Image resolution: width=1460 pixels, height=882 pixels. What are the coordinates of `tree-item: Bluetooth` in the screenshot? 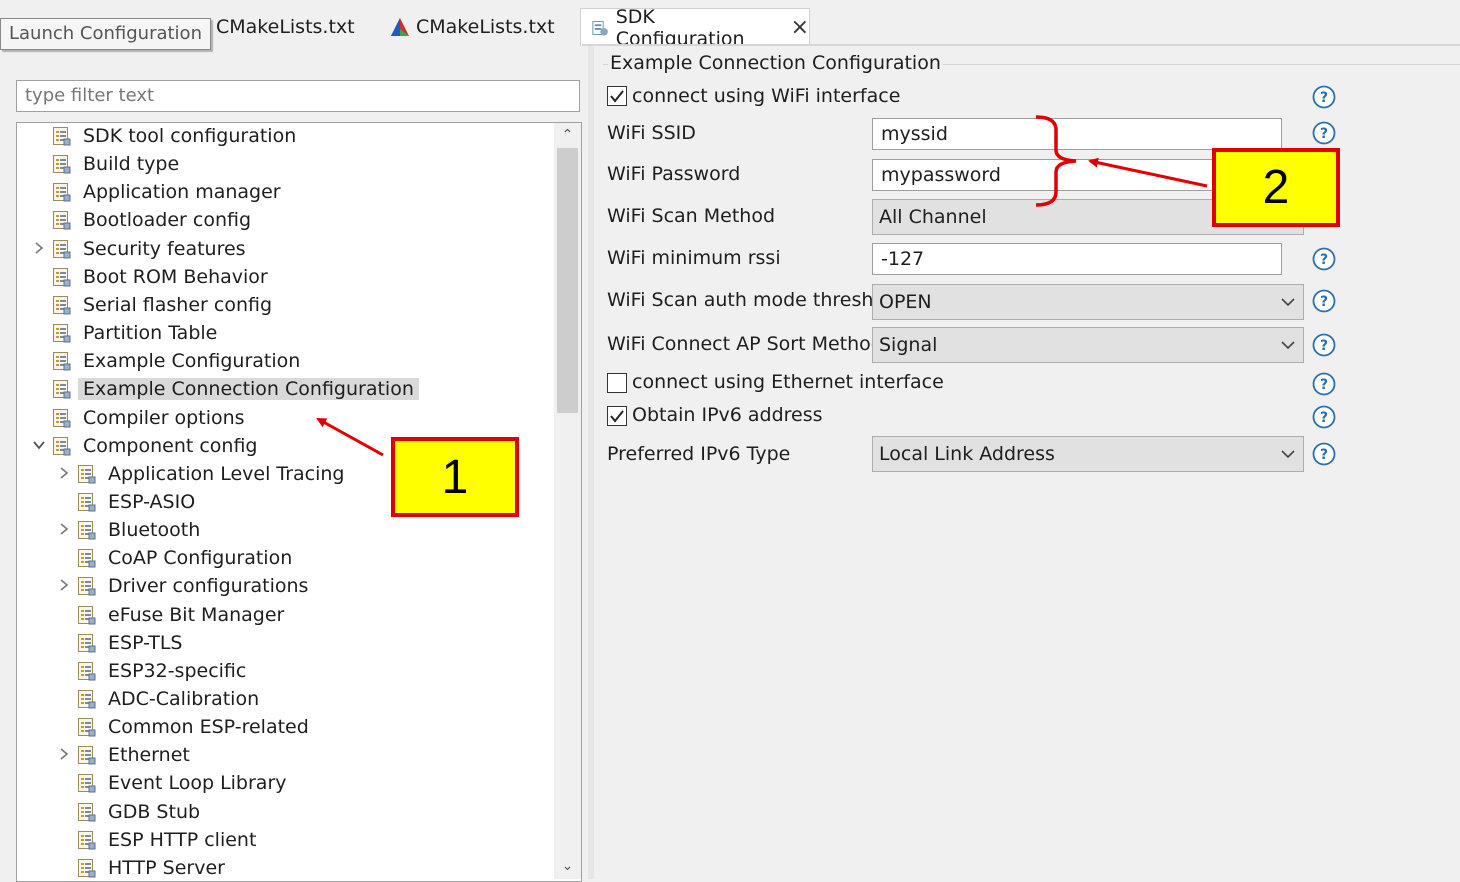 It's located at (130, 530).